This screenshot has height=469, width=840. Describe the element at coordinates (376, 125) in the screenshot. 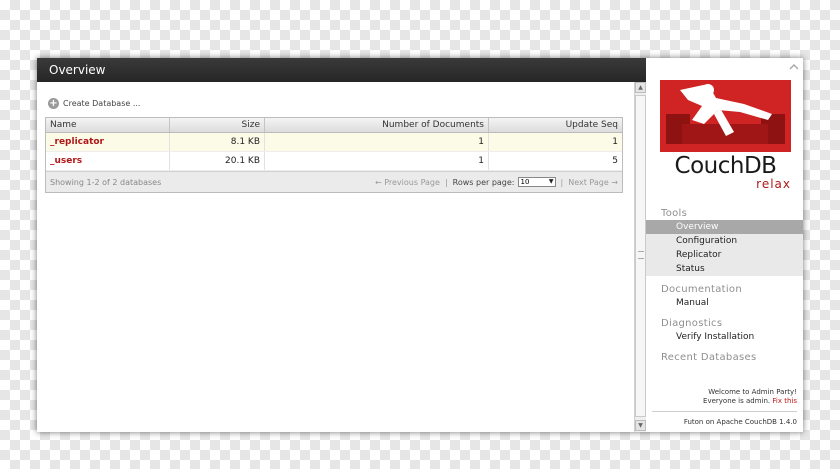

I see `column-header-documents: Number of Documents` at that location.